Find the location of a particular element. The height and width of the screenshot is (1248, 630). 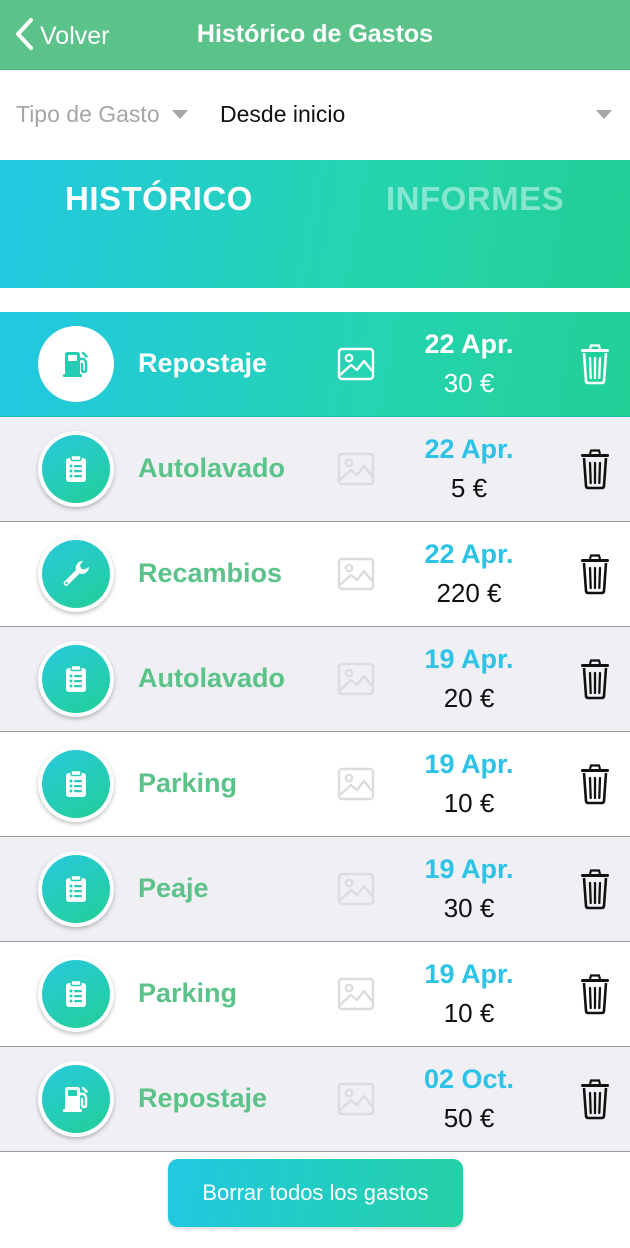

expense-row: Autolavado 22 Apr. 5 € is located at coordinates (315, 469).